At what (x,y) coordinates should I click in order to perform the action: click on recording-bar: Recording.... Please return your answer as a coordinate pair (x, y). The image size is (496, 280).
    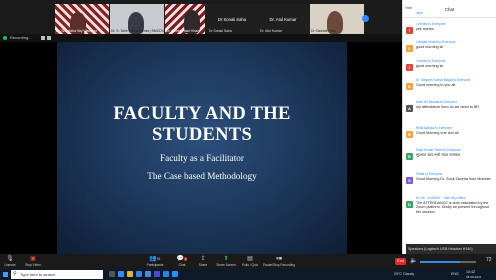
    Looking at the image, I should click on (201, 38).